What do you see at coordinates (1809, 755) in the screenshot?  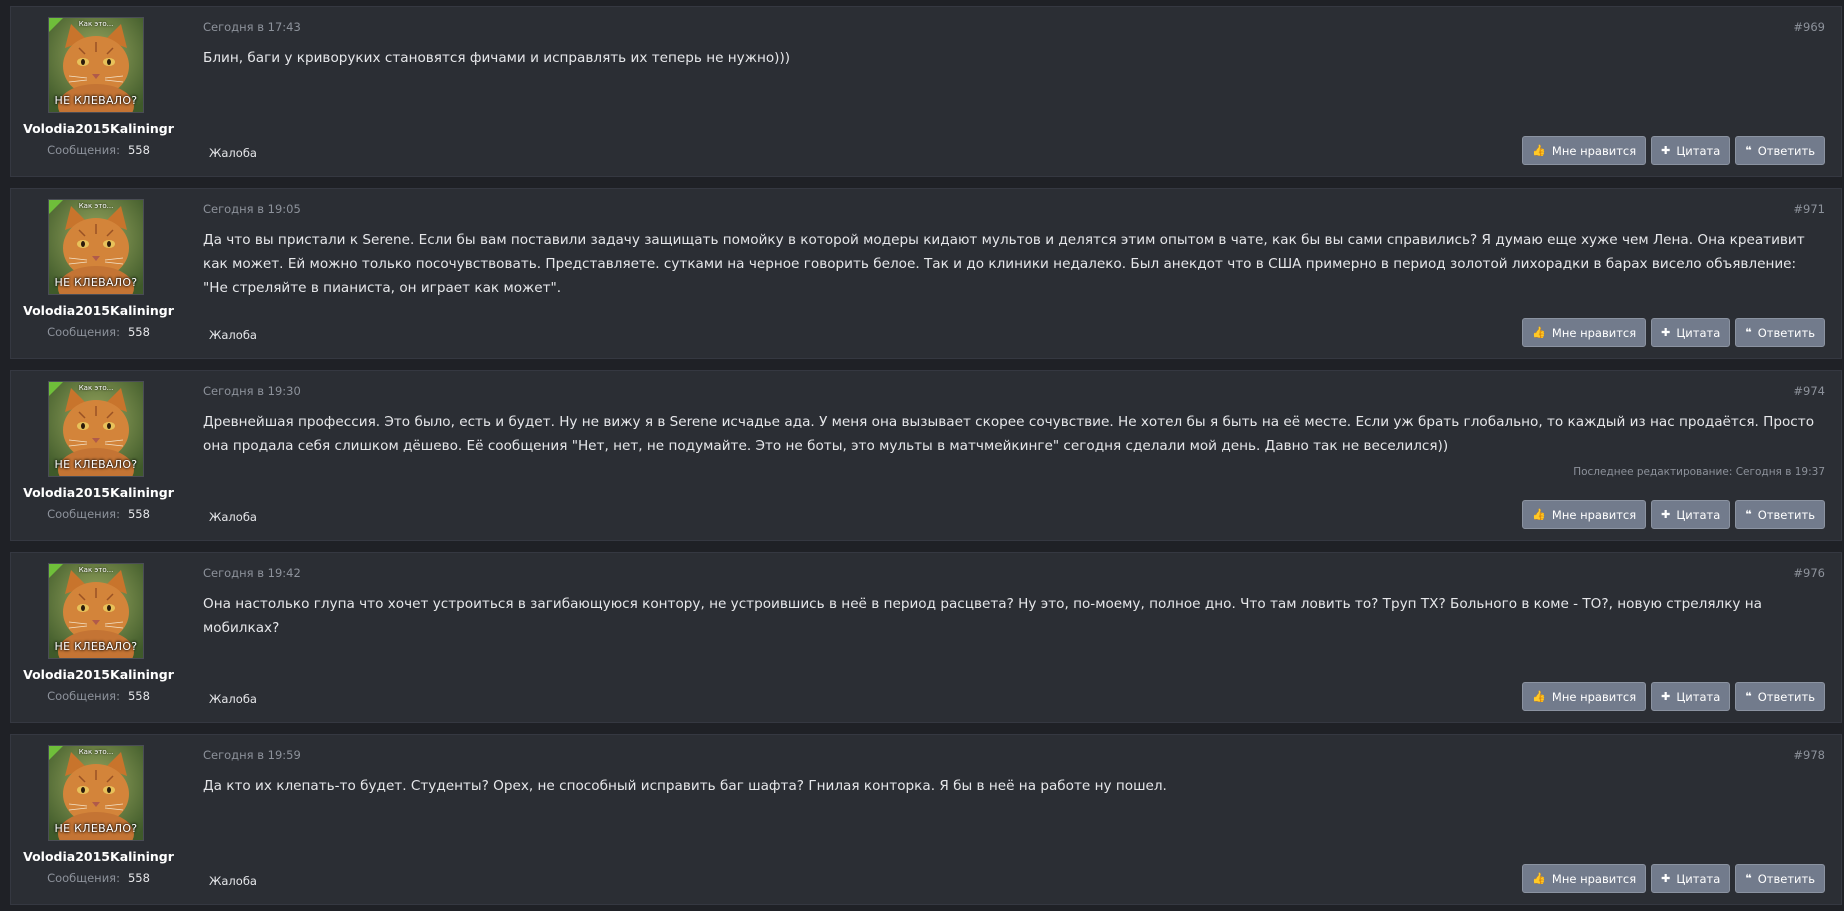 I see `post-number: #978` at bounding box center [1809, 755].